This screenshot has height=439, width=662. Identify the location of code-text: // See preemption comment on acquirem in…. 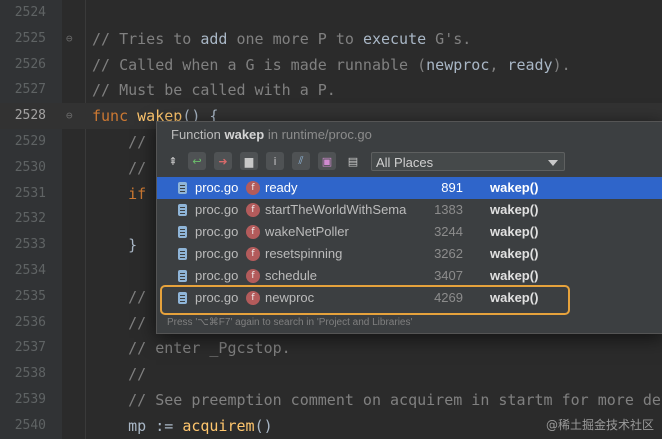
(377, 400).